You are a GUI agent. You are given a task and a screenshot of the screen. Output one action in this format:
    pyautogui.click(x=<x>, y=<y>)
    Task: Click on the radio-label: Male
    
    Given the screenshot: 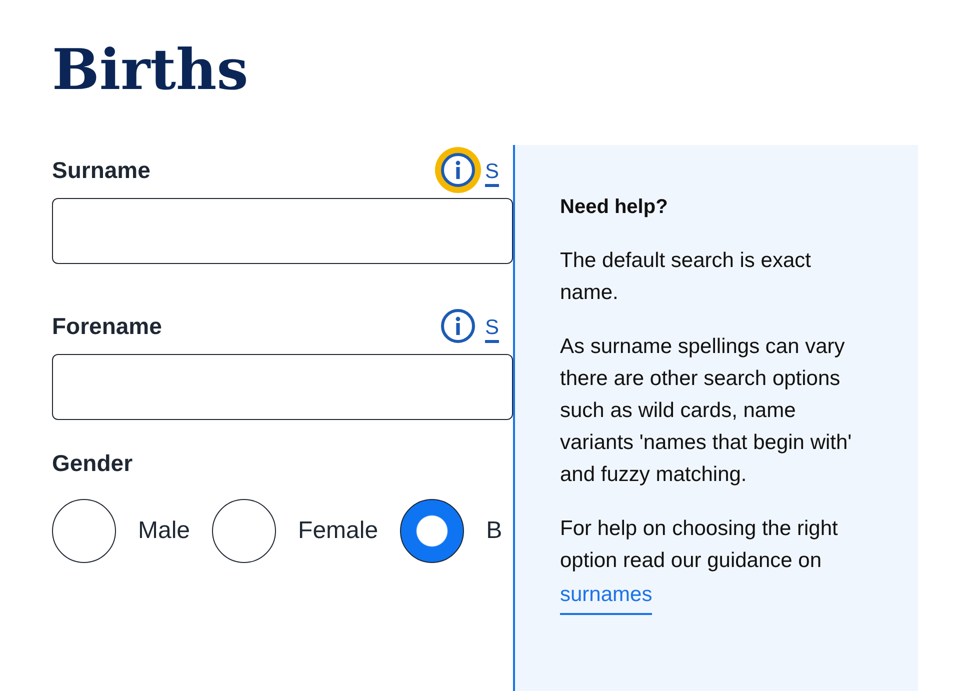 What is the action you would take?
    pyautogui.click(x=164, y=531)
    